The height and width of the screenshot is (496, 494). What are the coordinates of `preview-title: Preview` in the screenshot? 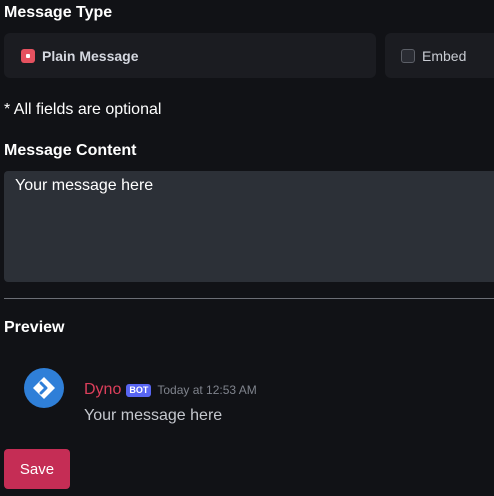 It's located at (34, 327).